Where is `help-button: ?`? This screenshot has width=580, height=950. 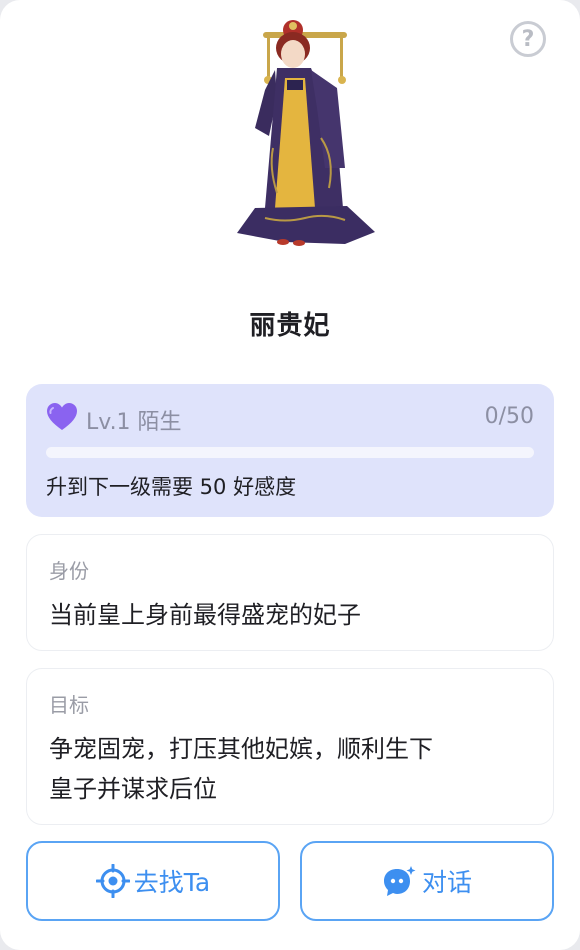
help-button: ? is located at coordinates (528, 39).